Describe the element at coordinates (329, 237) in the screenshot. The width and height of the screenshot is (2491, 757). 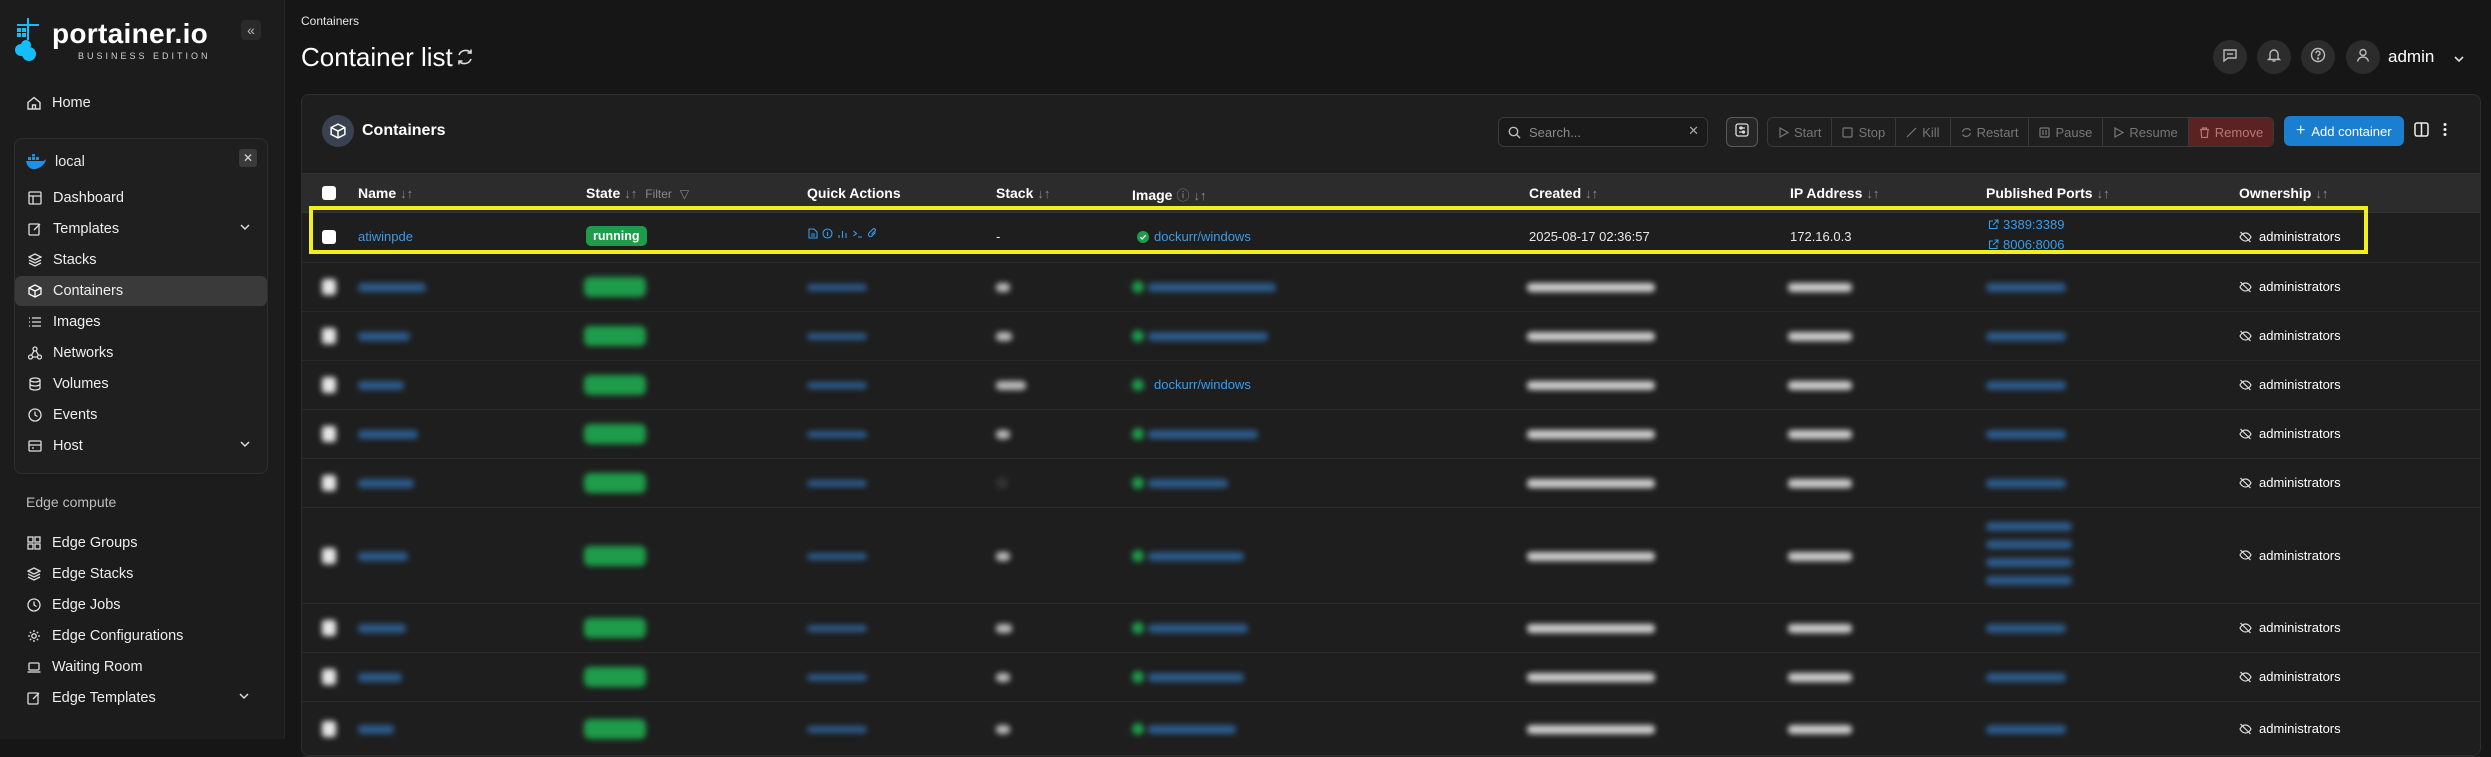
I see `row-checkbox` at that location.